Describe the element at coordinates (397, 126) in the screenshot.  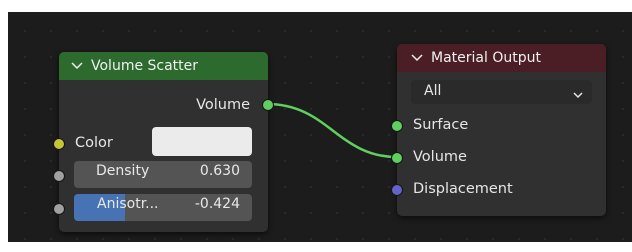
I see `surface-input-socket` at that location.